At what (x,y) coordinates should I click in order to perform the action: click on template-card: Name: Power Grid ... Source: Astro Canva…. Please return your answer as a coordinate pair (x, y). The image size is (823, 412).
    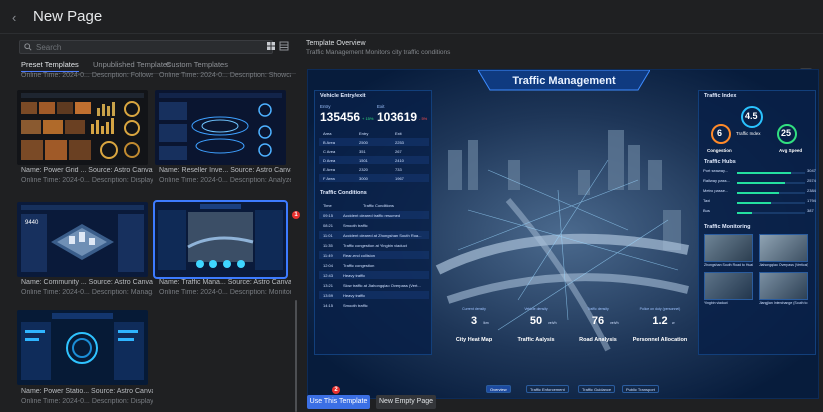
    Looking at the image, I should click on (87, 177).